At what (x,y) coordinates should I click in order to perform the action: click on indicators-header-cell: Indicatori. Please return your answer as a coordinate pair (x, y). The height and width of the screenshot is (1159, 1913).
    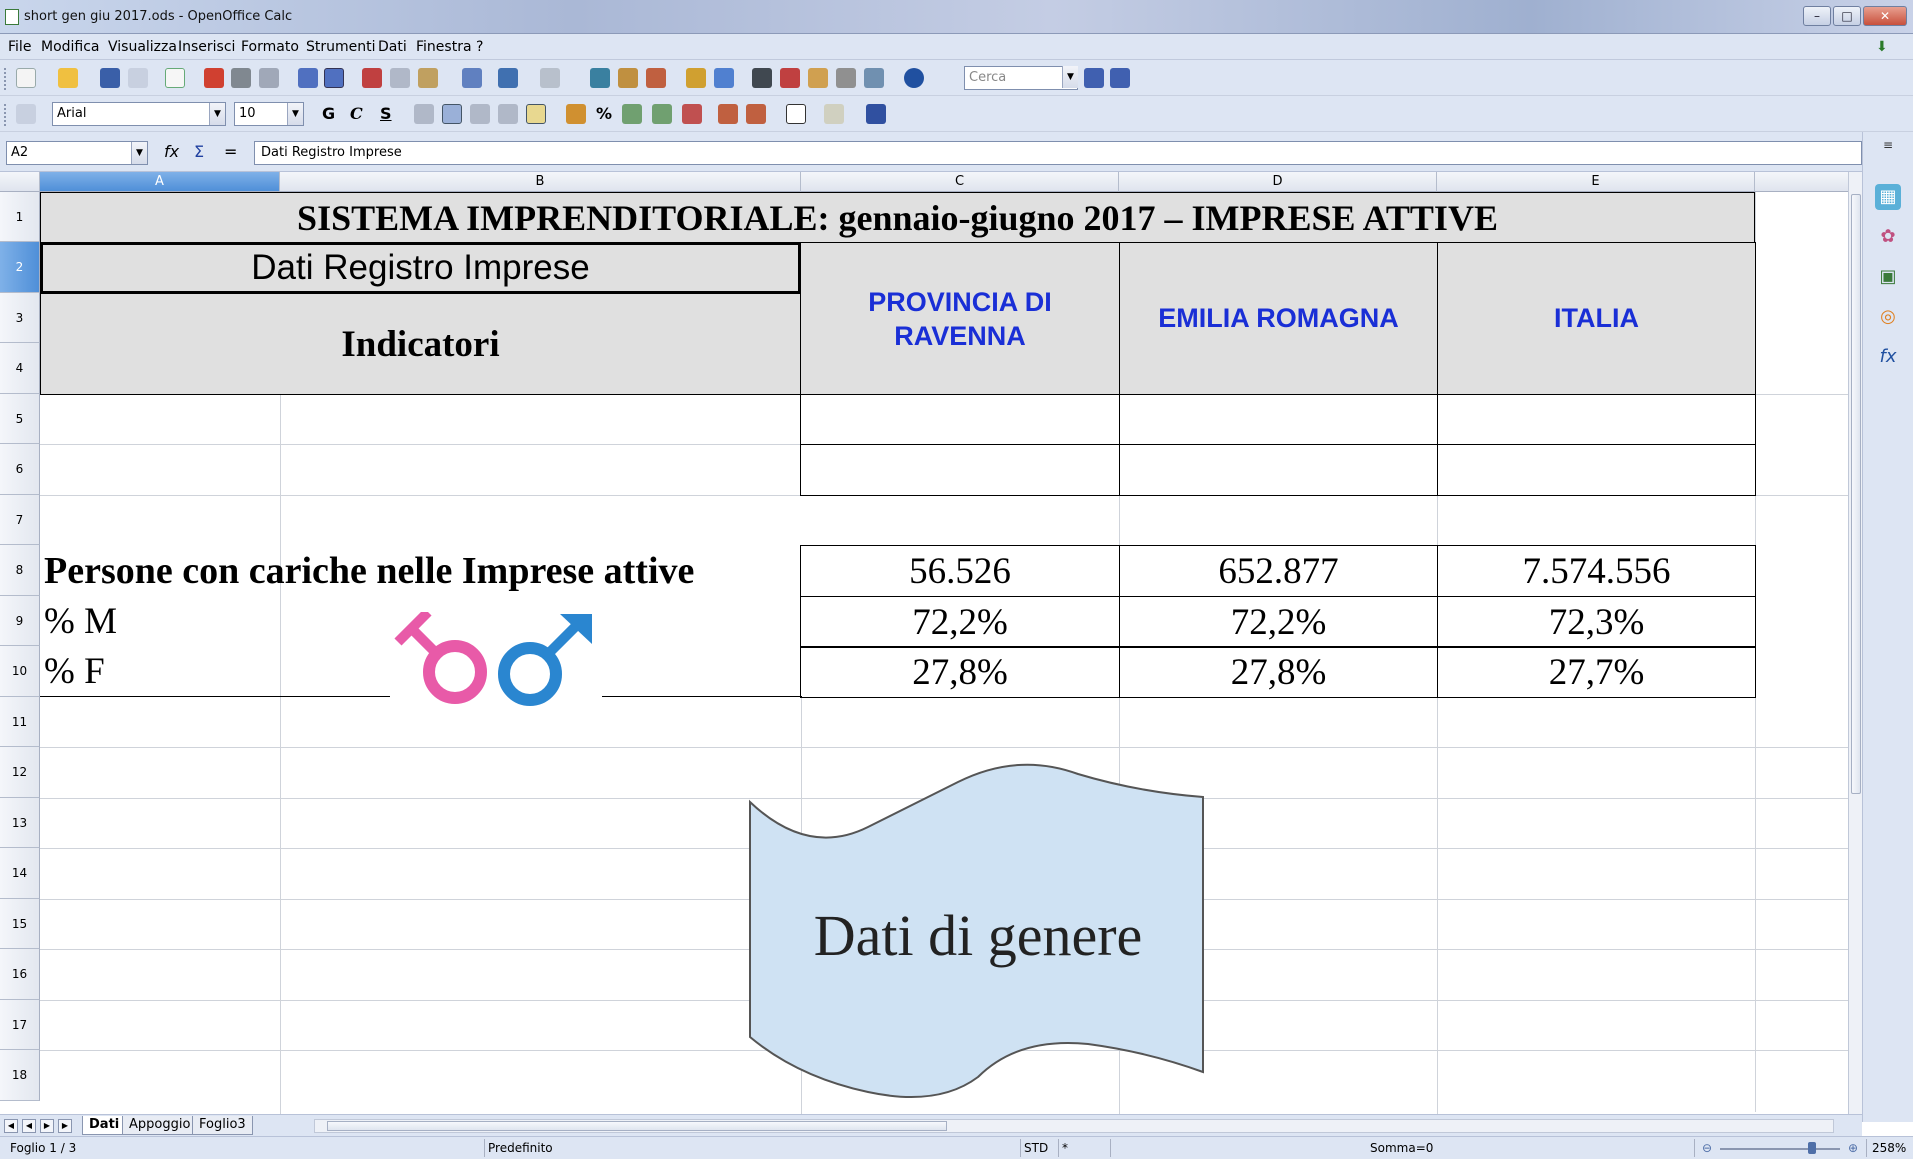
    Looking at the image, I should click on (420, 344).